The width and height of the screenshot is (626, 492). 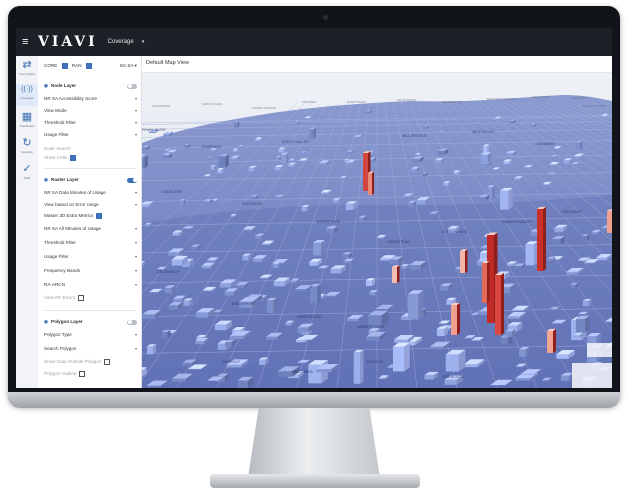 What do you see at coordinates (90, 110) in the screenshot?
I see `node-layer-item: View Mode ▾` at bounding box center [90, 110].